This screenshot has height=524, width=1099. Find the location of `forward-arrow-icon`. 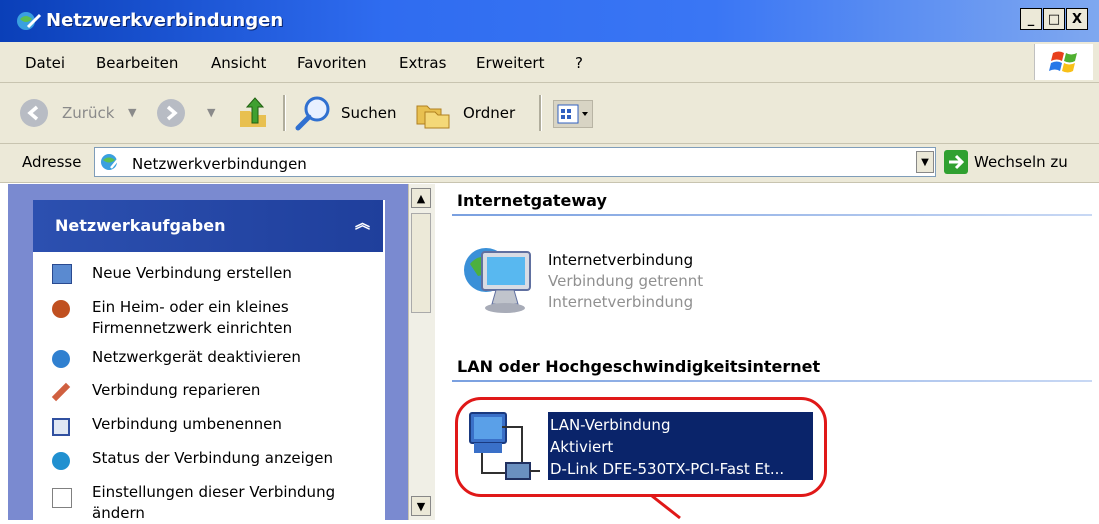

forward-arrow-icon is located at coordinates (171, 113).